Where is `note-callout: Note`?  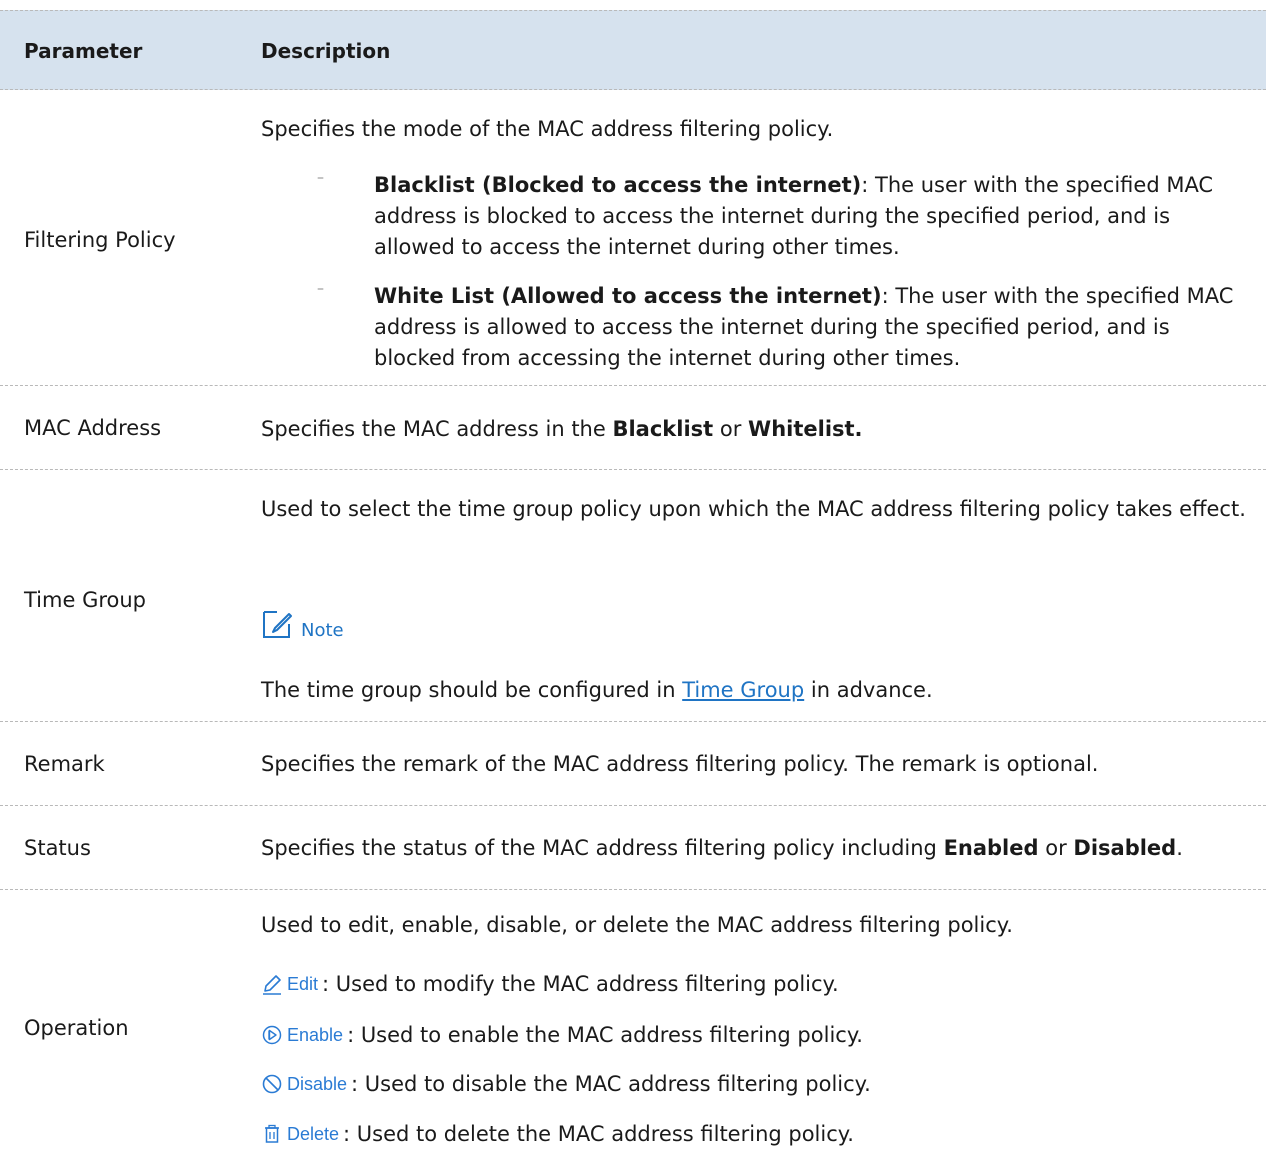
note-callout: Note is located at coordinates (302, 625).